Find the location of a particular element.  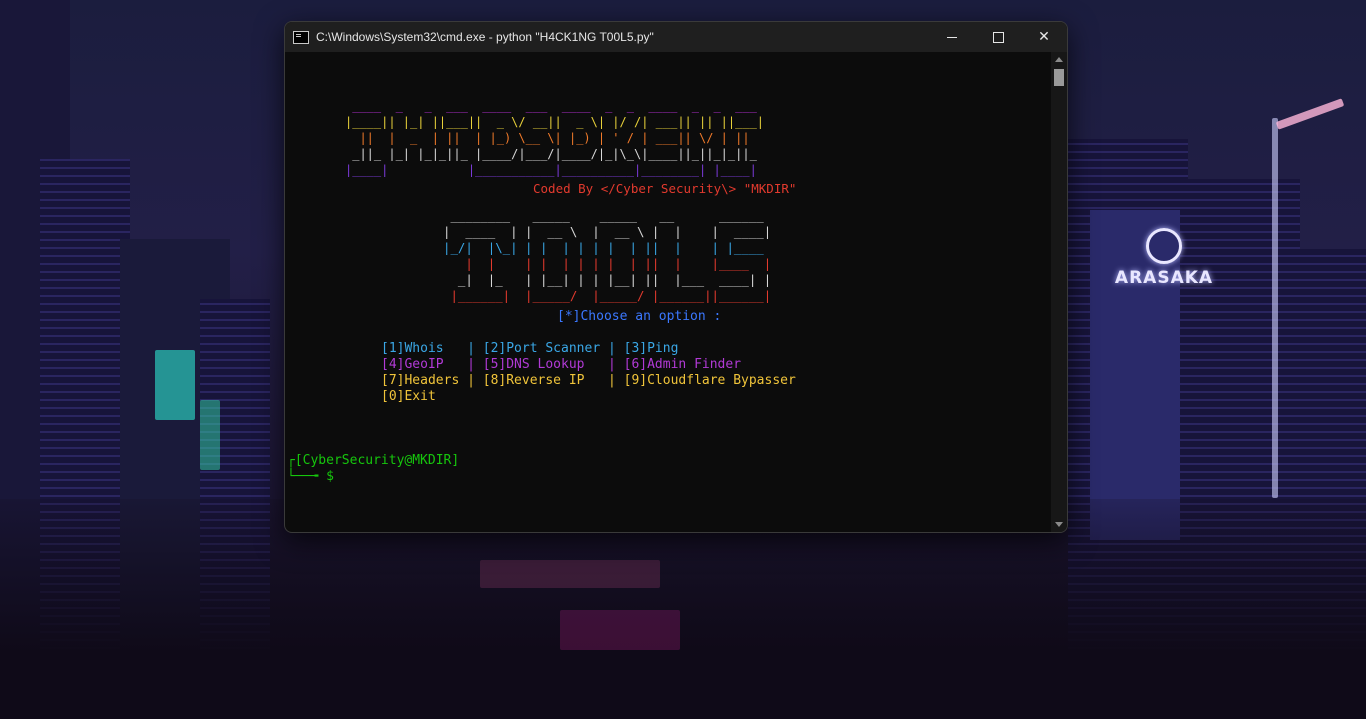

tools-line: | | | | | | | | | || | |____ | is located at coordinates (607, 263).